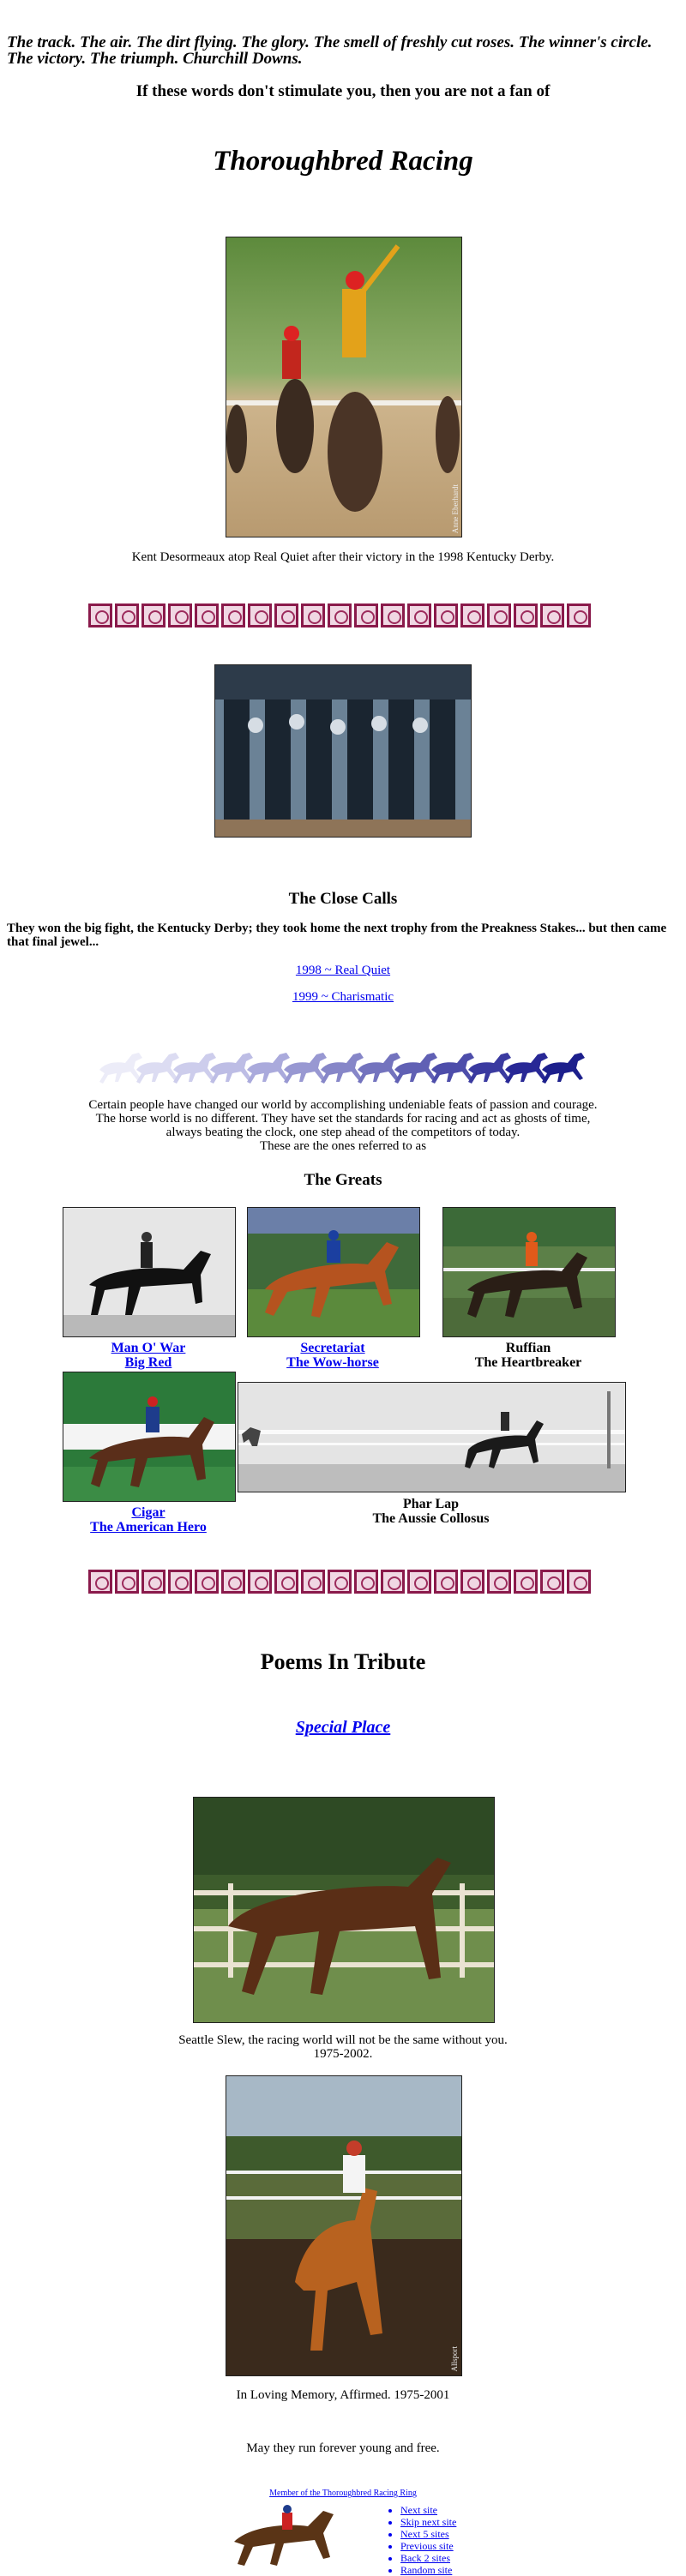  Describe the element at coordinates (431, 1518) in the screenshot. I see `great-phar-lap-nickname: The Aussie Collosus` at that location.